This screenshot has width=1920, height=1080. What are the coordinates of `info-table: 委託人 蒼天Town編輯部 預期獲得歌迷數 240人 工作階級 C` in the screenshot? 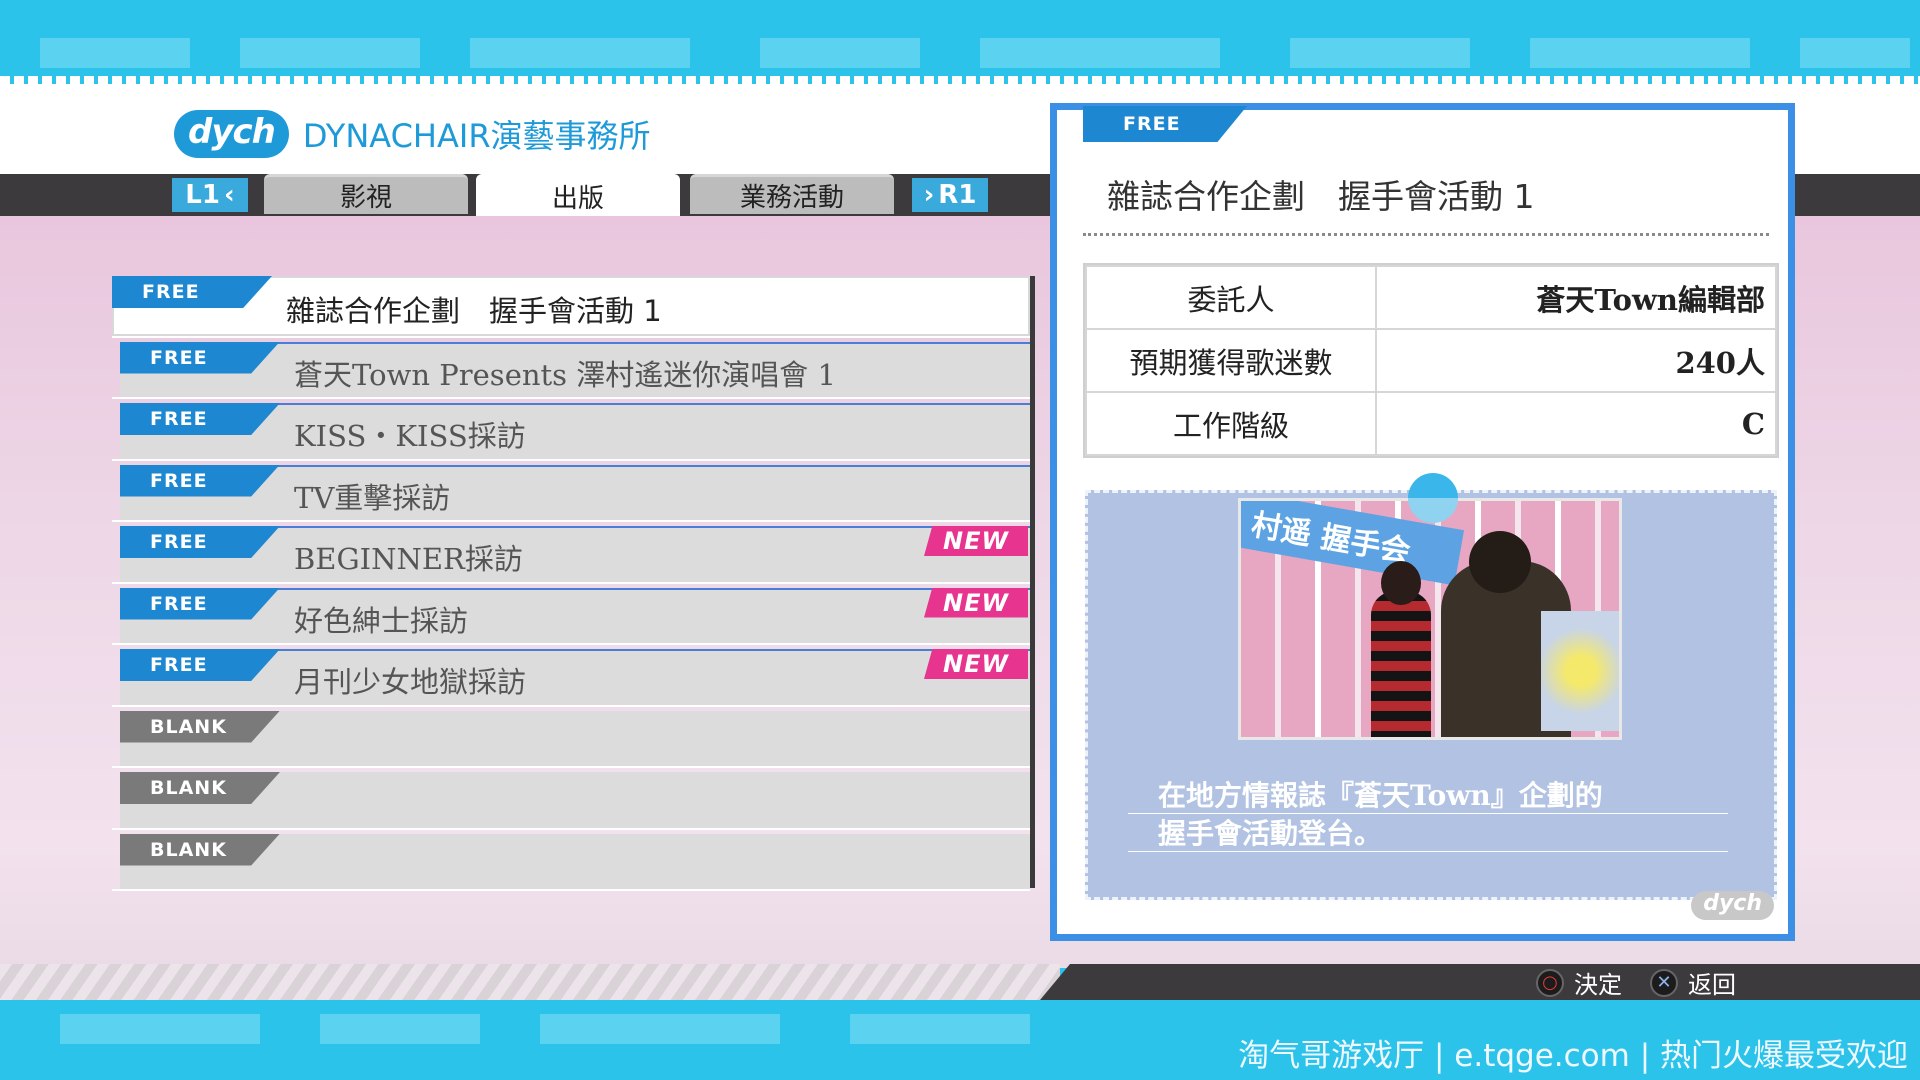 It's located at (1431, 360).